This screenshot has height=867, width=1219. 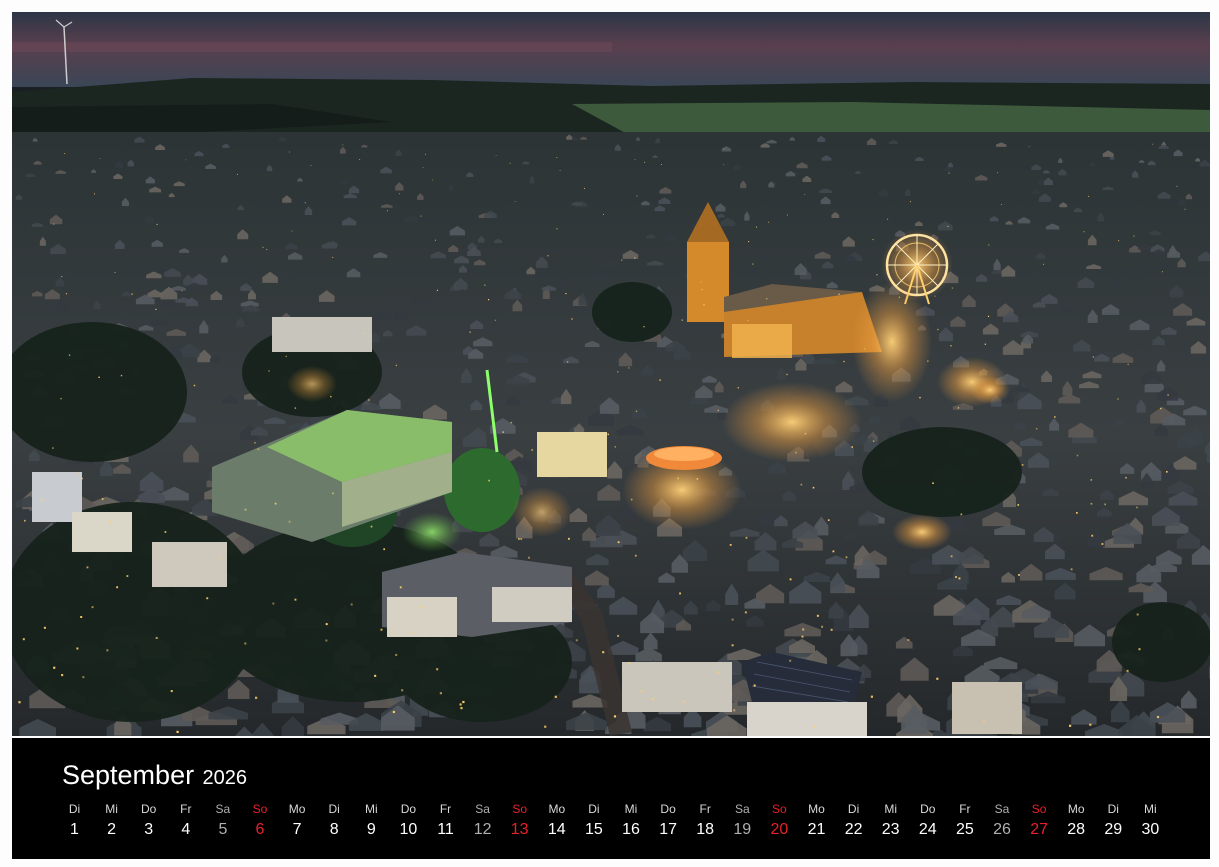 I want to click on day-number: 14, so click(x=556, y=829).